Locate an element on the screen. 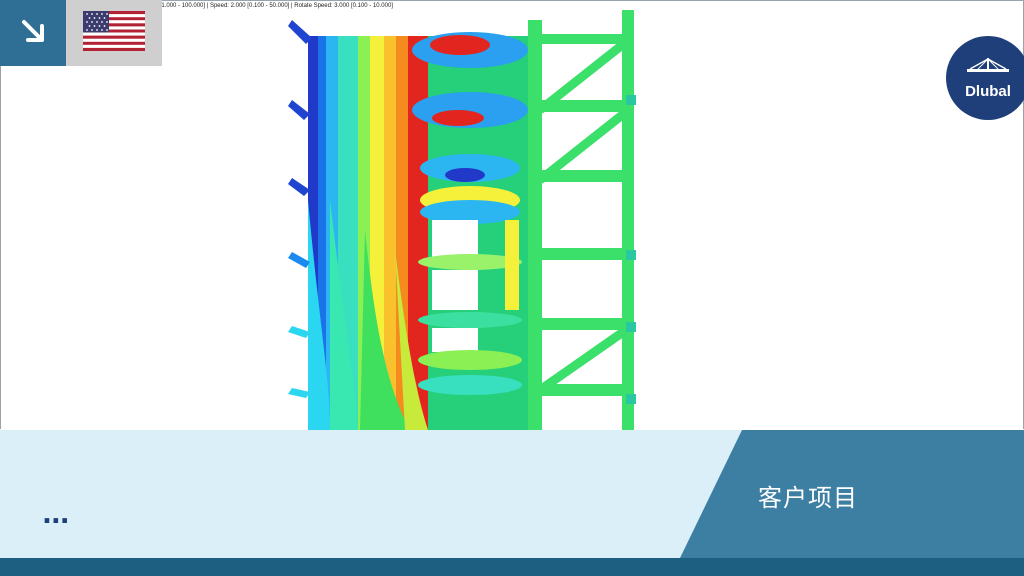  dlubal-bridge-icon is located at coordinates (988, 68).